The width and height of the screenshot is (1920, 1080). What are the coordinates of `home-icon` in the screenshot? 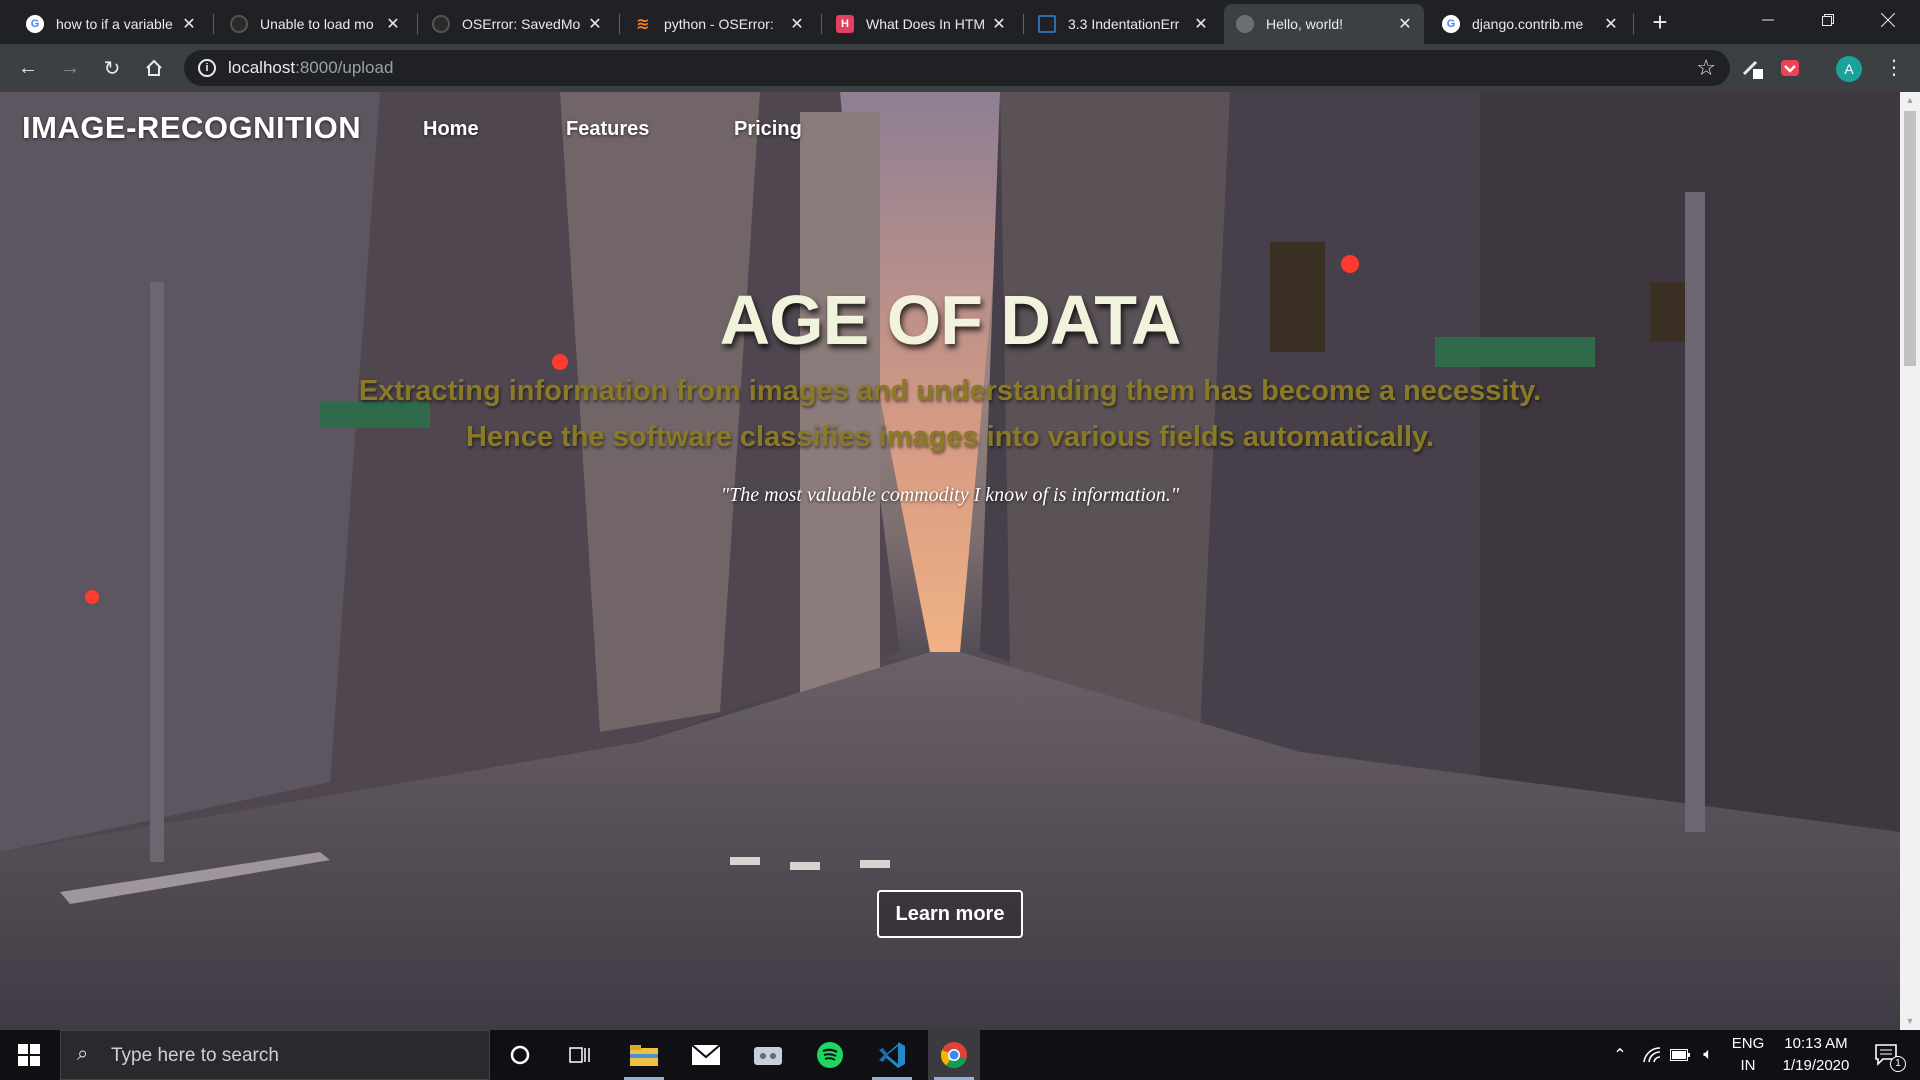 It's located at (154, 67).